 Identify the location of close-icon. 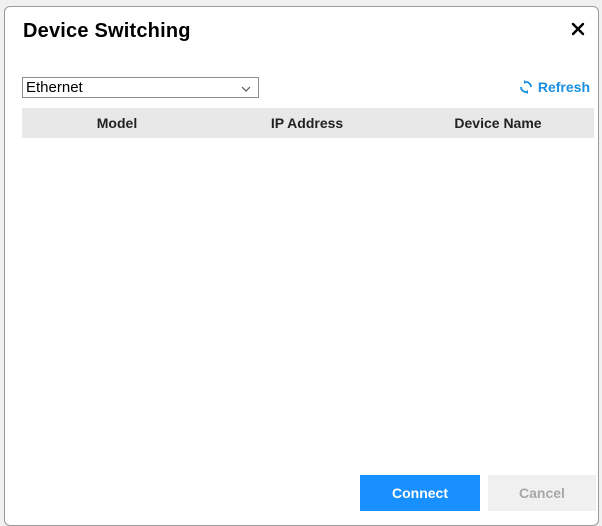
(578, 29).